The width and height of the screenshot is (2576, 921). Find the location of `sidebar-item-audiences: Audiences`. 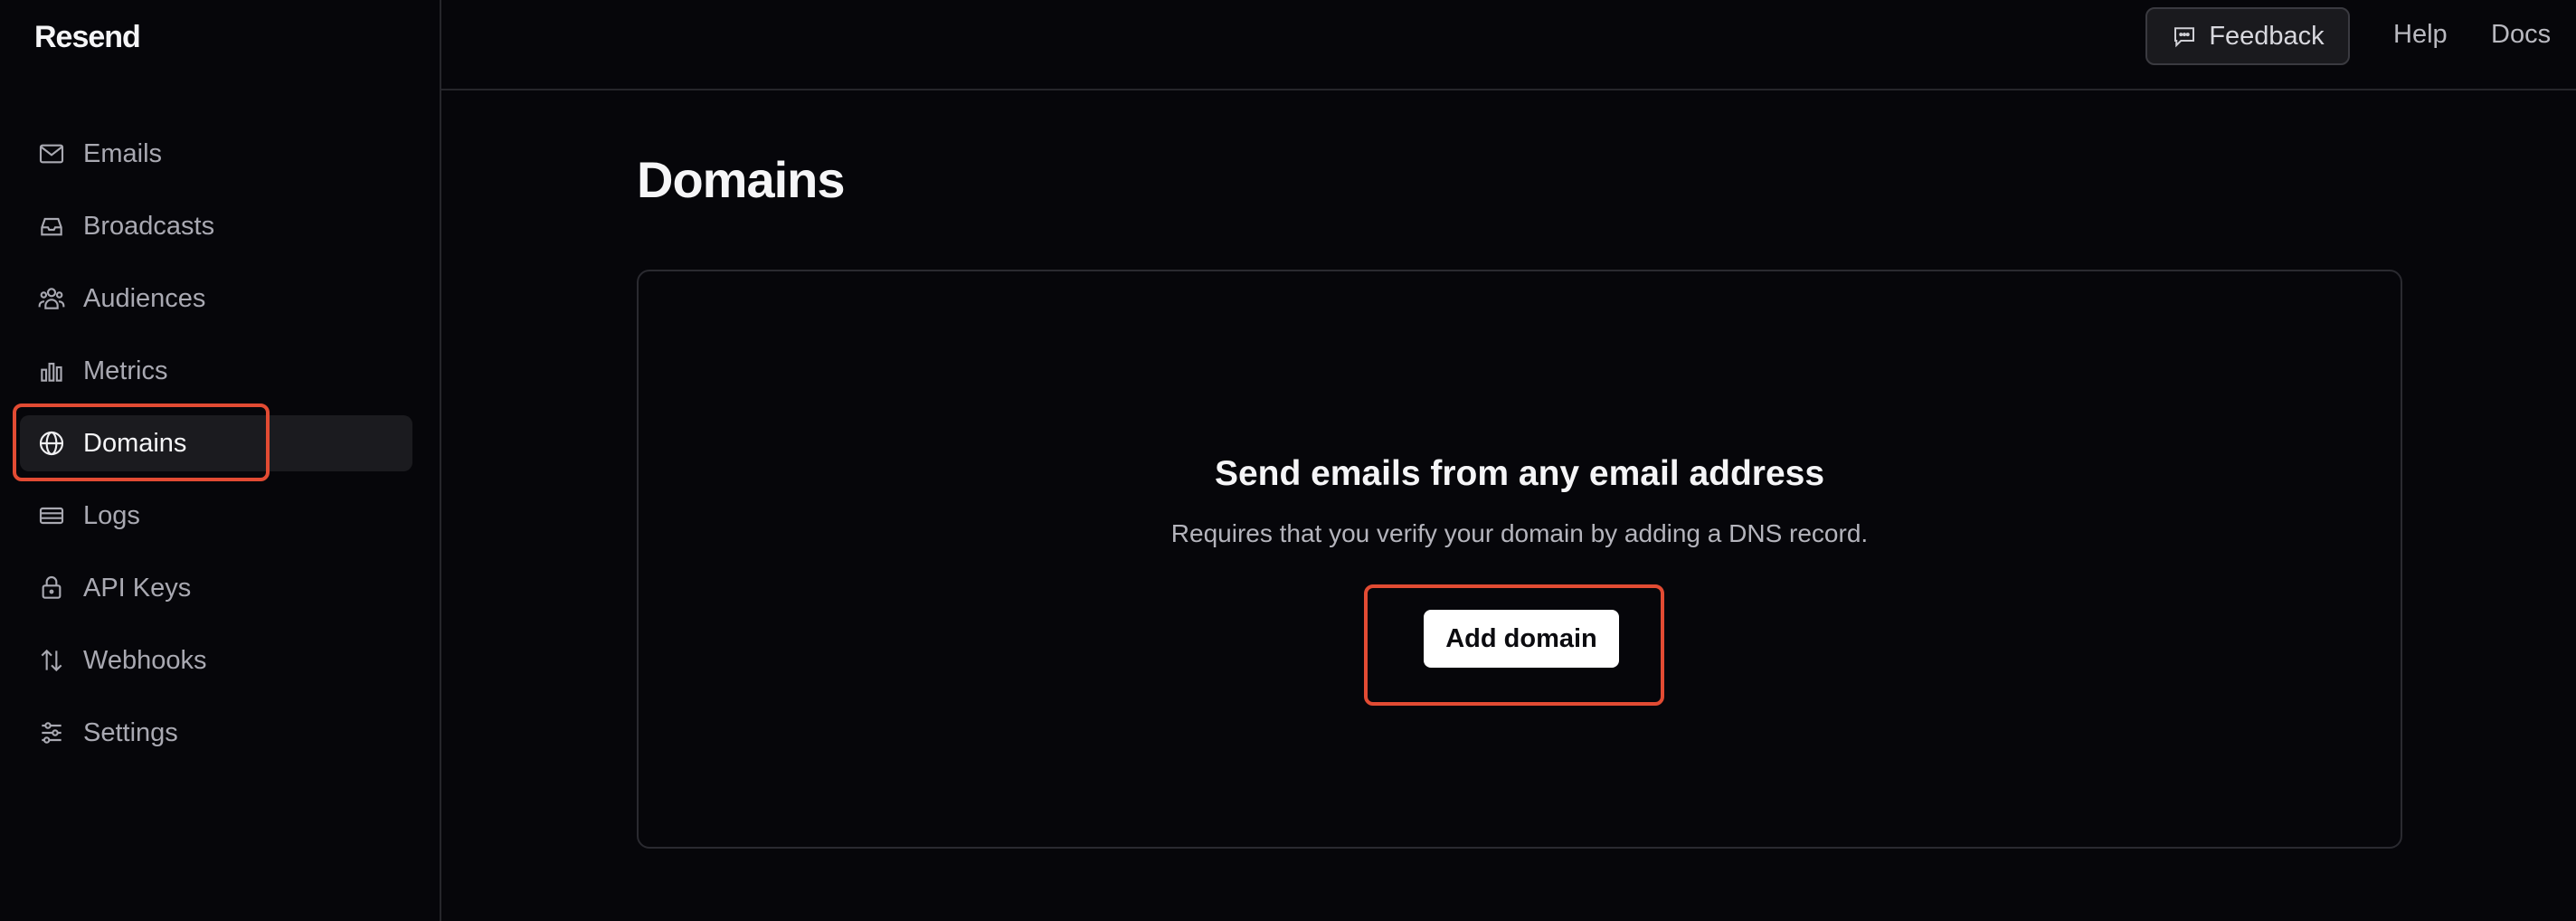

sidebar-item-audiences: Audiences is located at coordinates (216, 299).